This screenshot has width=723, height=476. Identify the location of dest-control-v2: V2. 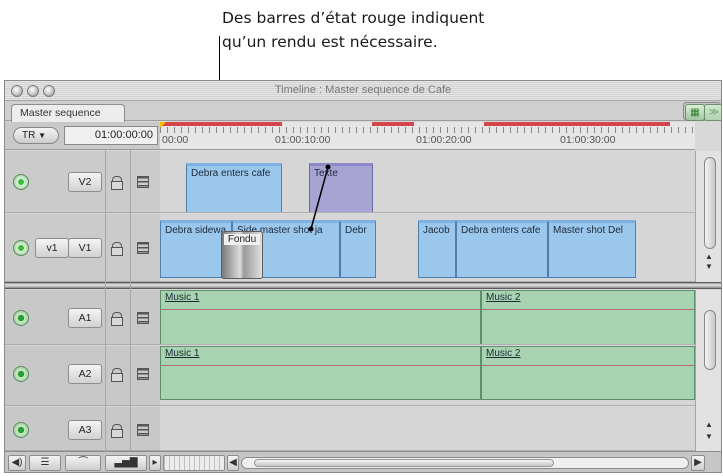
(85, 182).